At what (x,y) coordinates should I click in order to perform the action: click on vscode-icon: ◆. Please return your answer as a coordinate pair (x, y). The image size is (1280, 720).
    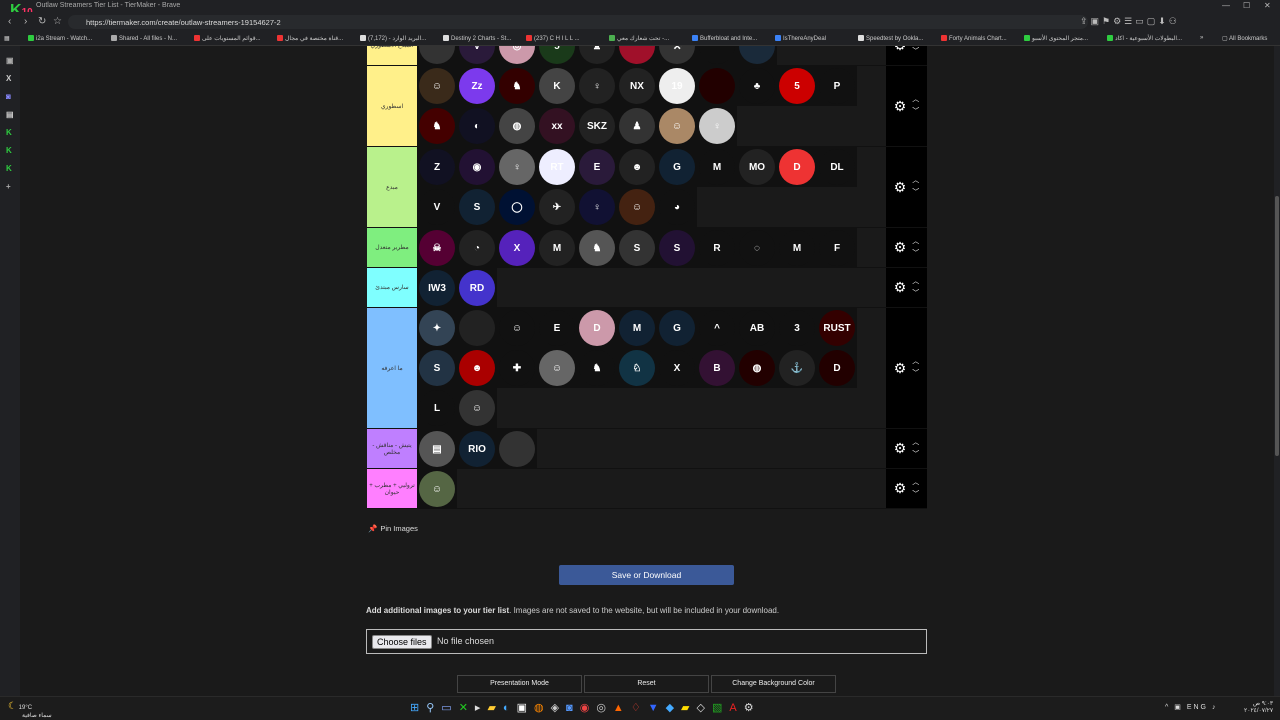
    Looking at the image, I should click on (673, 708).